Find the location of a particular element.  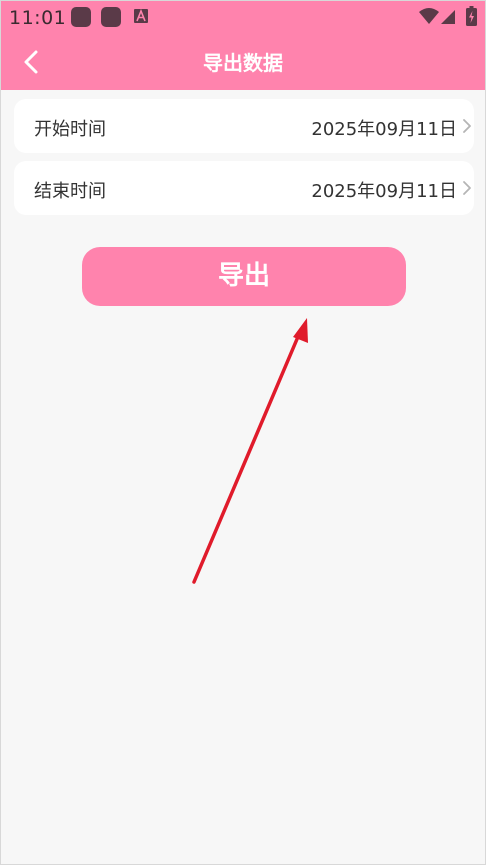

end-time-value: 2025年09月11日 is located at coordinates (384, 191).